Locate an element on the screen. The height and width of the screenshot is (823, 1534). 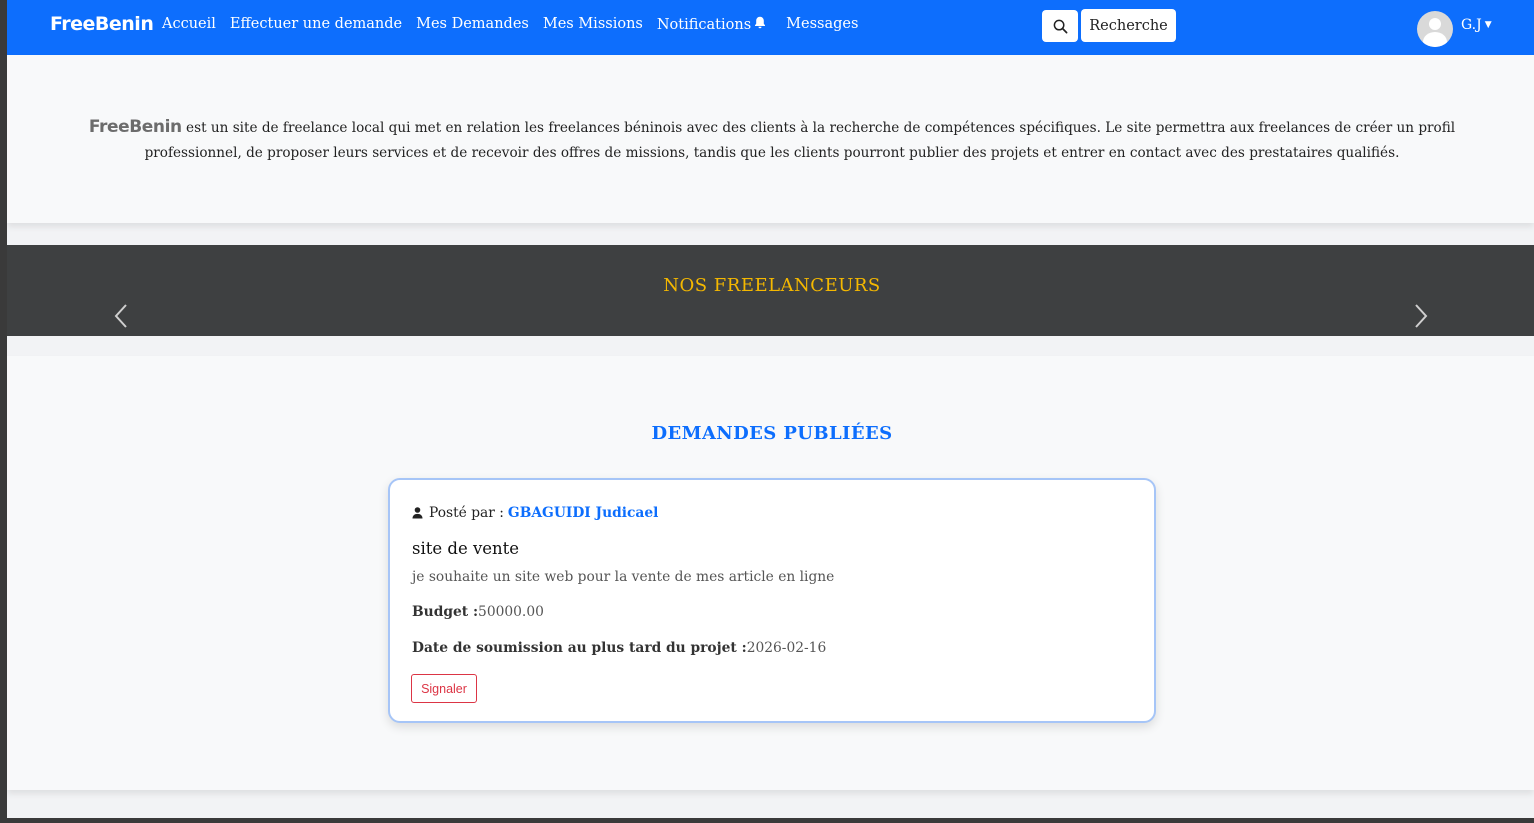
recherche-button: Recherche is located at coordinates (1128, 25).